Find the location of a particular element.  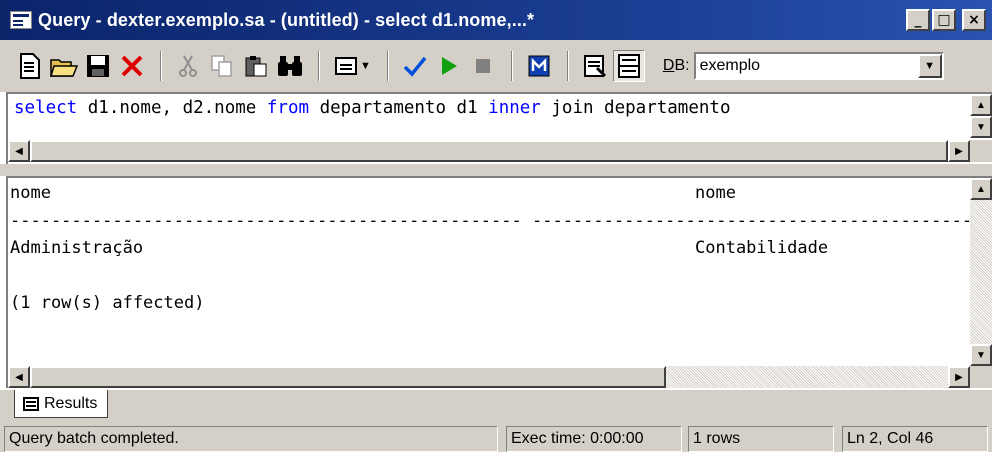

maximize-button: □ is located at coordinates (944, 20).